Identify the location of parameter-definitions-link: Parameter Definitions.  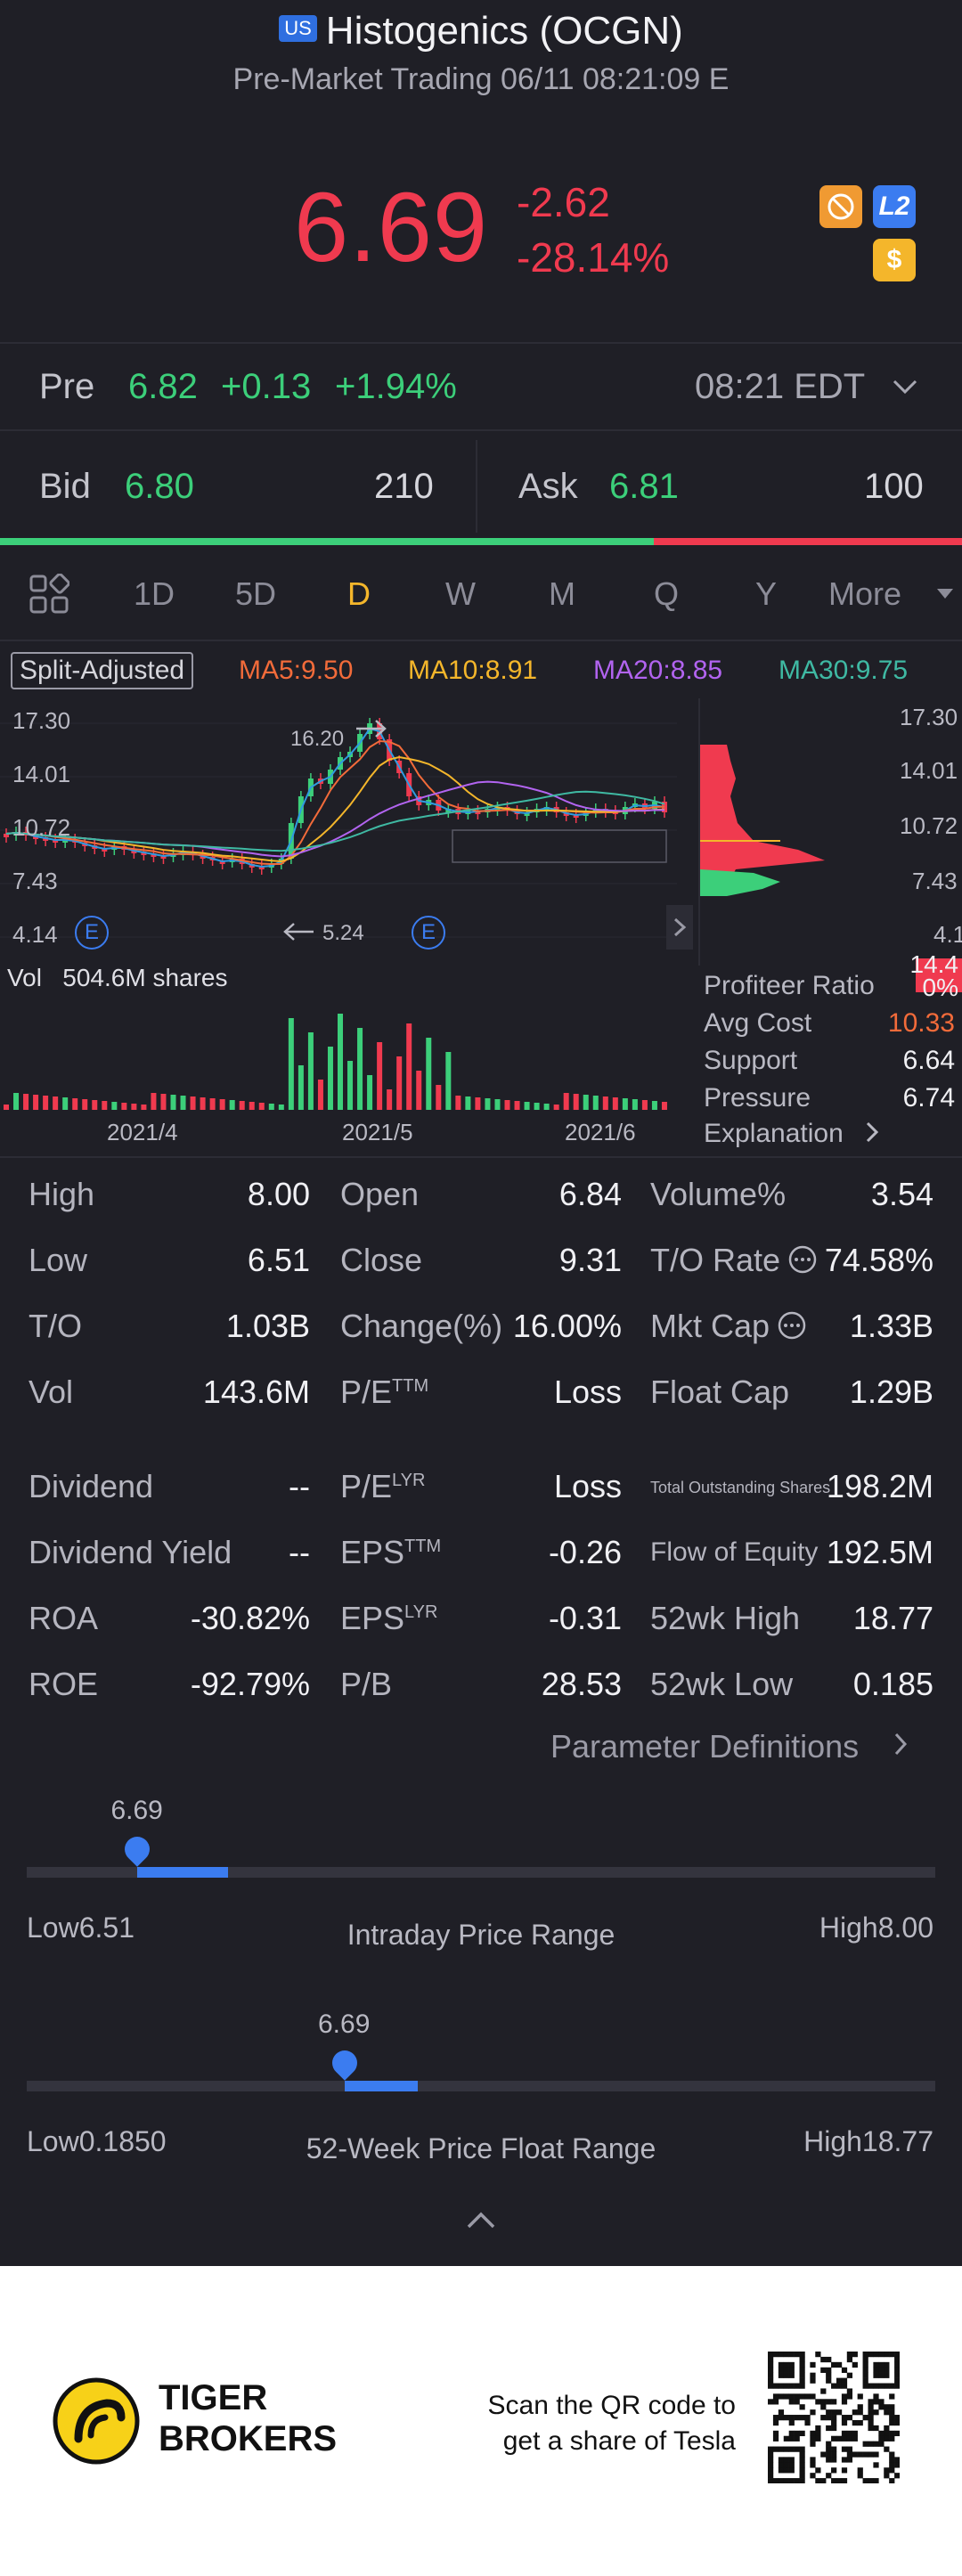
(704, 1747).